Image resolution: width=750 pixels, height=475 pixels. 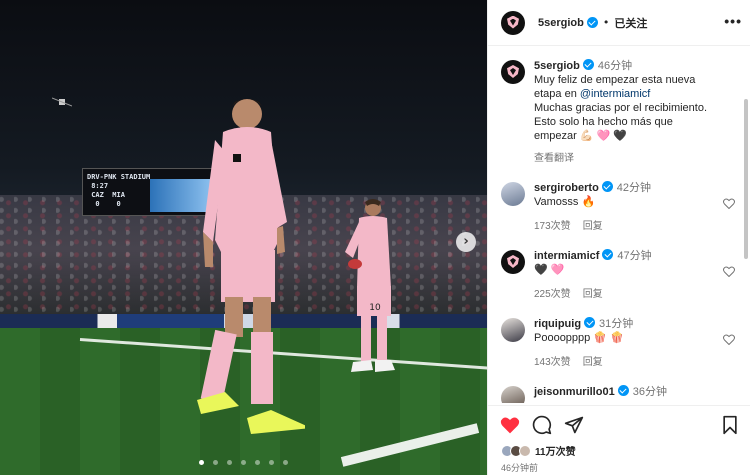 I want to click on player-foreground, so click(x=251, y=266).